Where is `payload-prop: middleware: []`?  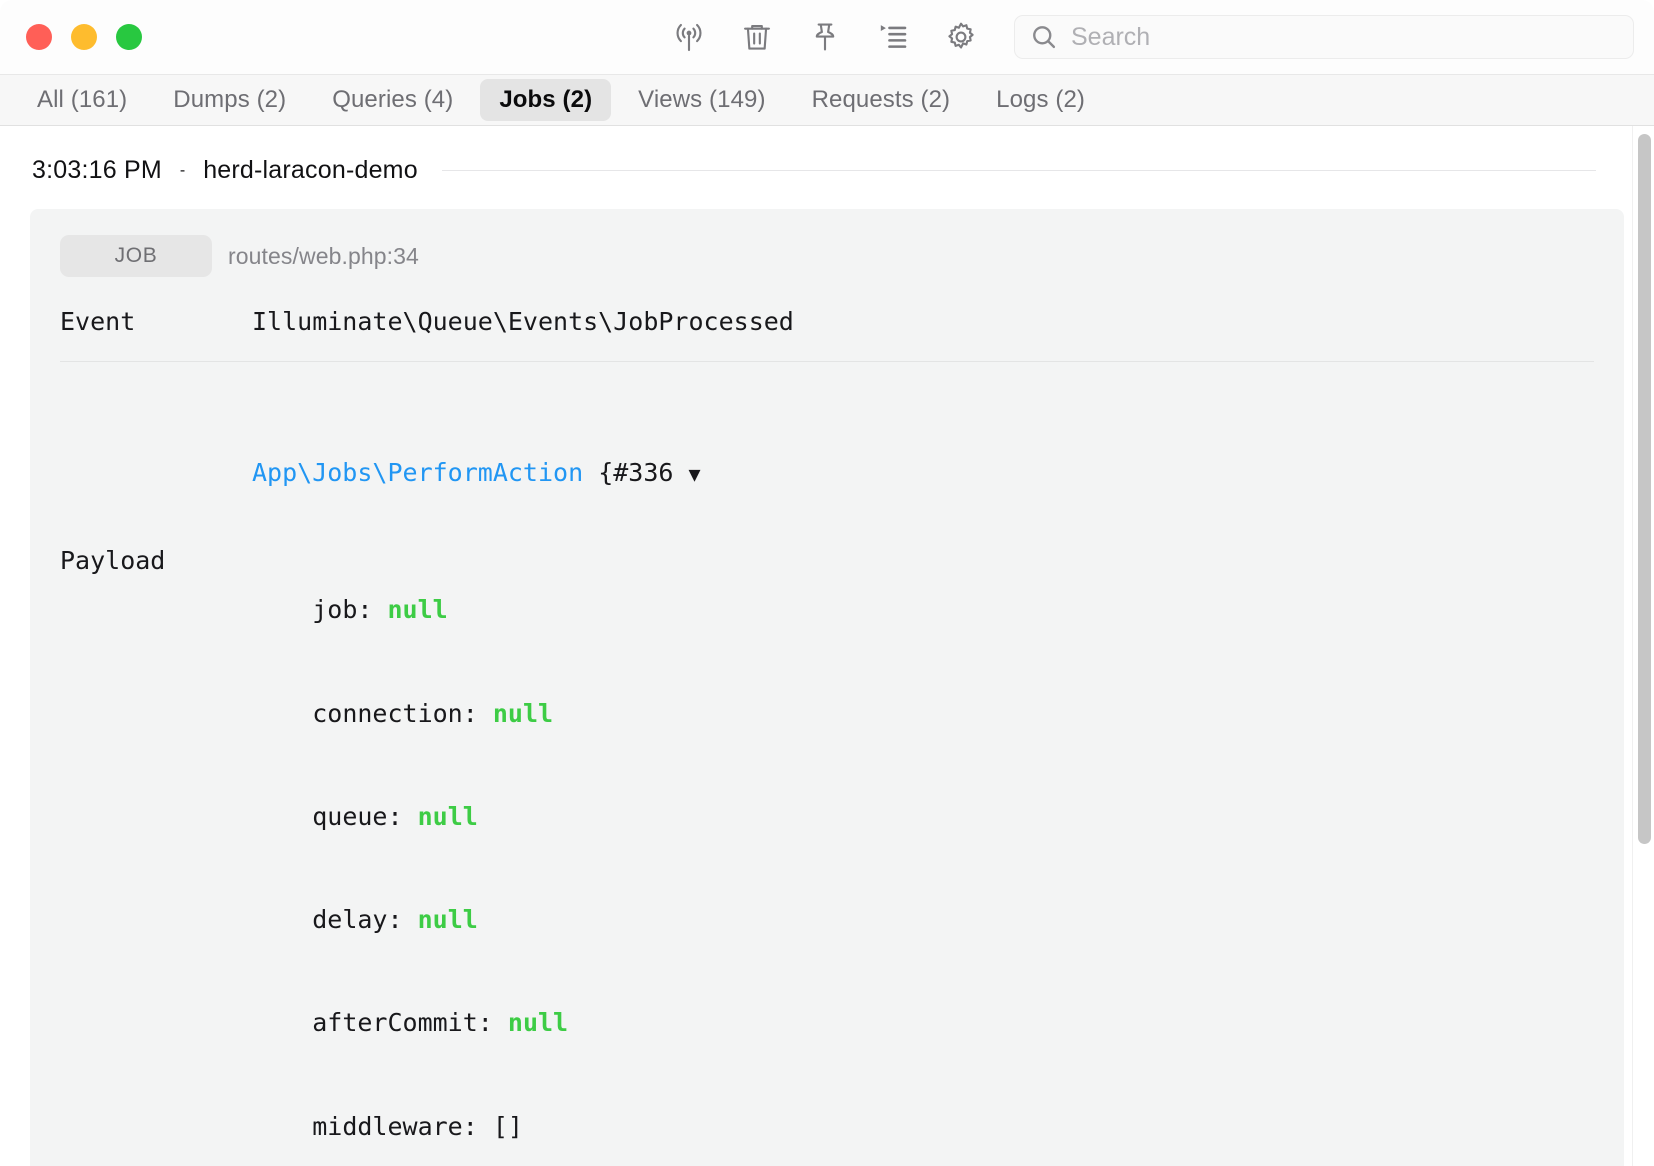
payload-prop: middleware: [] is located at coordinates (417, 1126).